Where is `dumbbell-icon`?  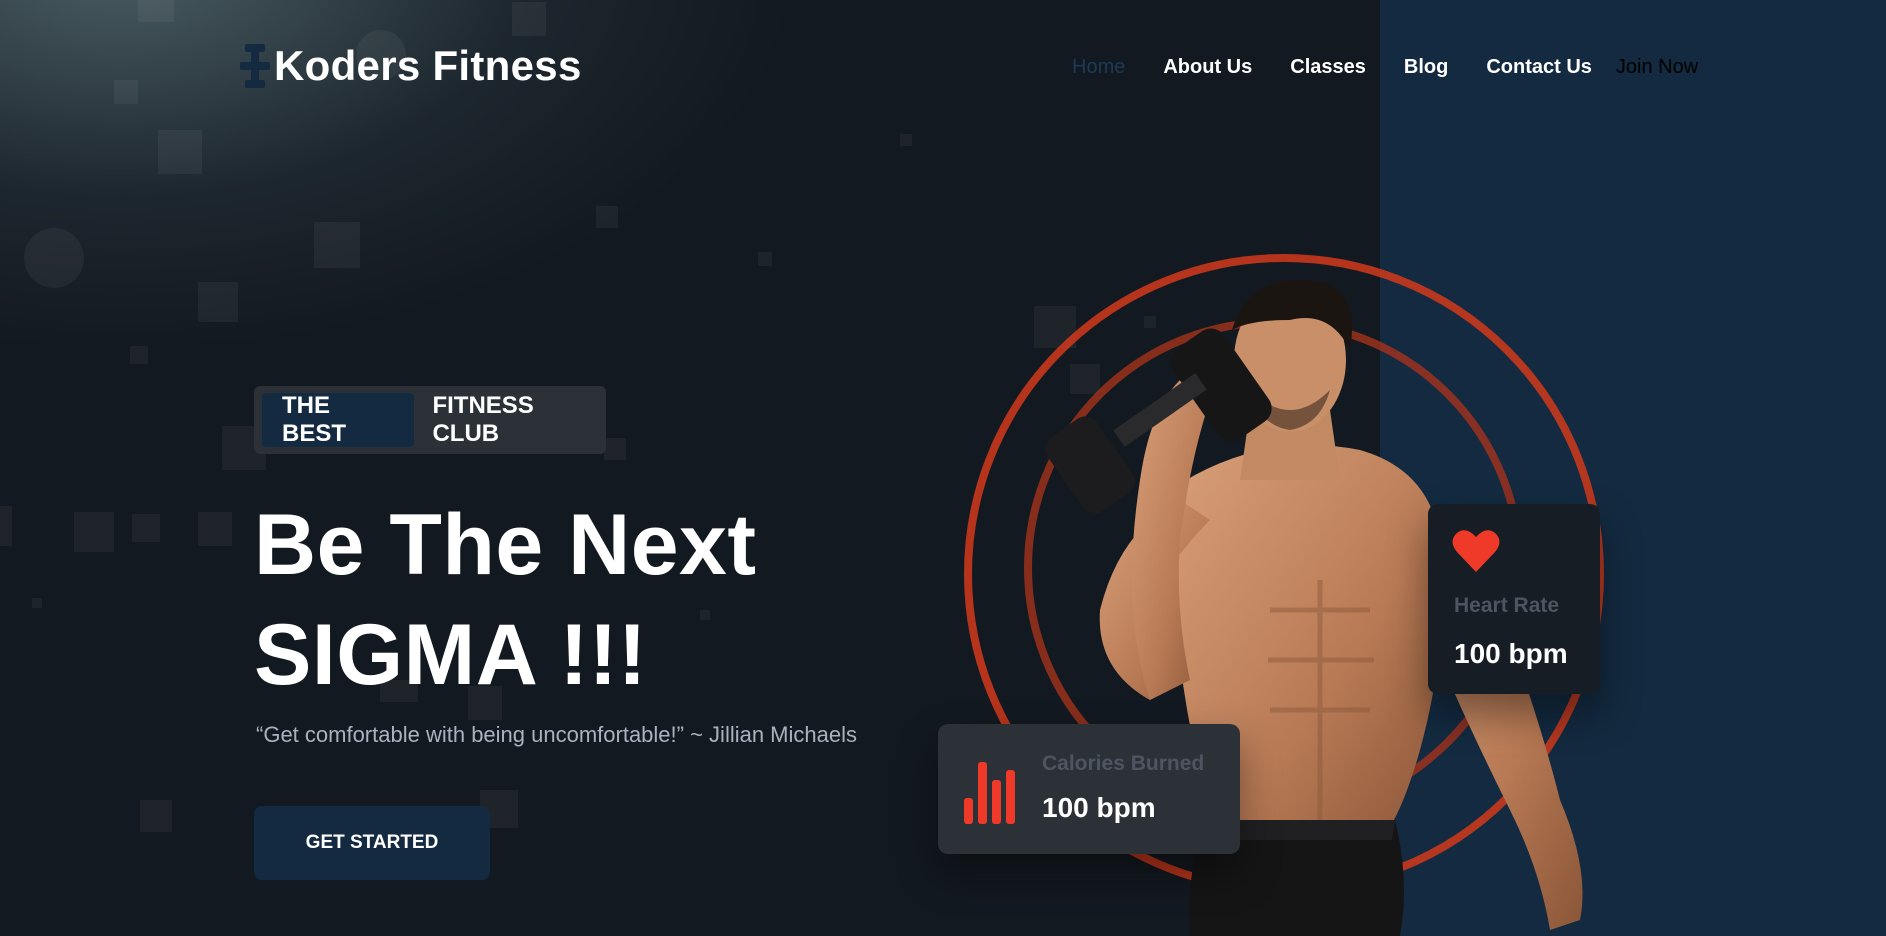
dumbbell-icon is located at coordinates (255, 66).